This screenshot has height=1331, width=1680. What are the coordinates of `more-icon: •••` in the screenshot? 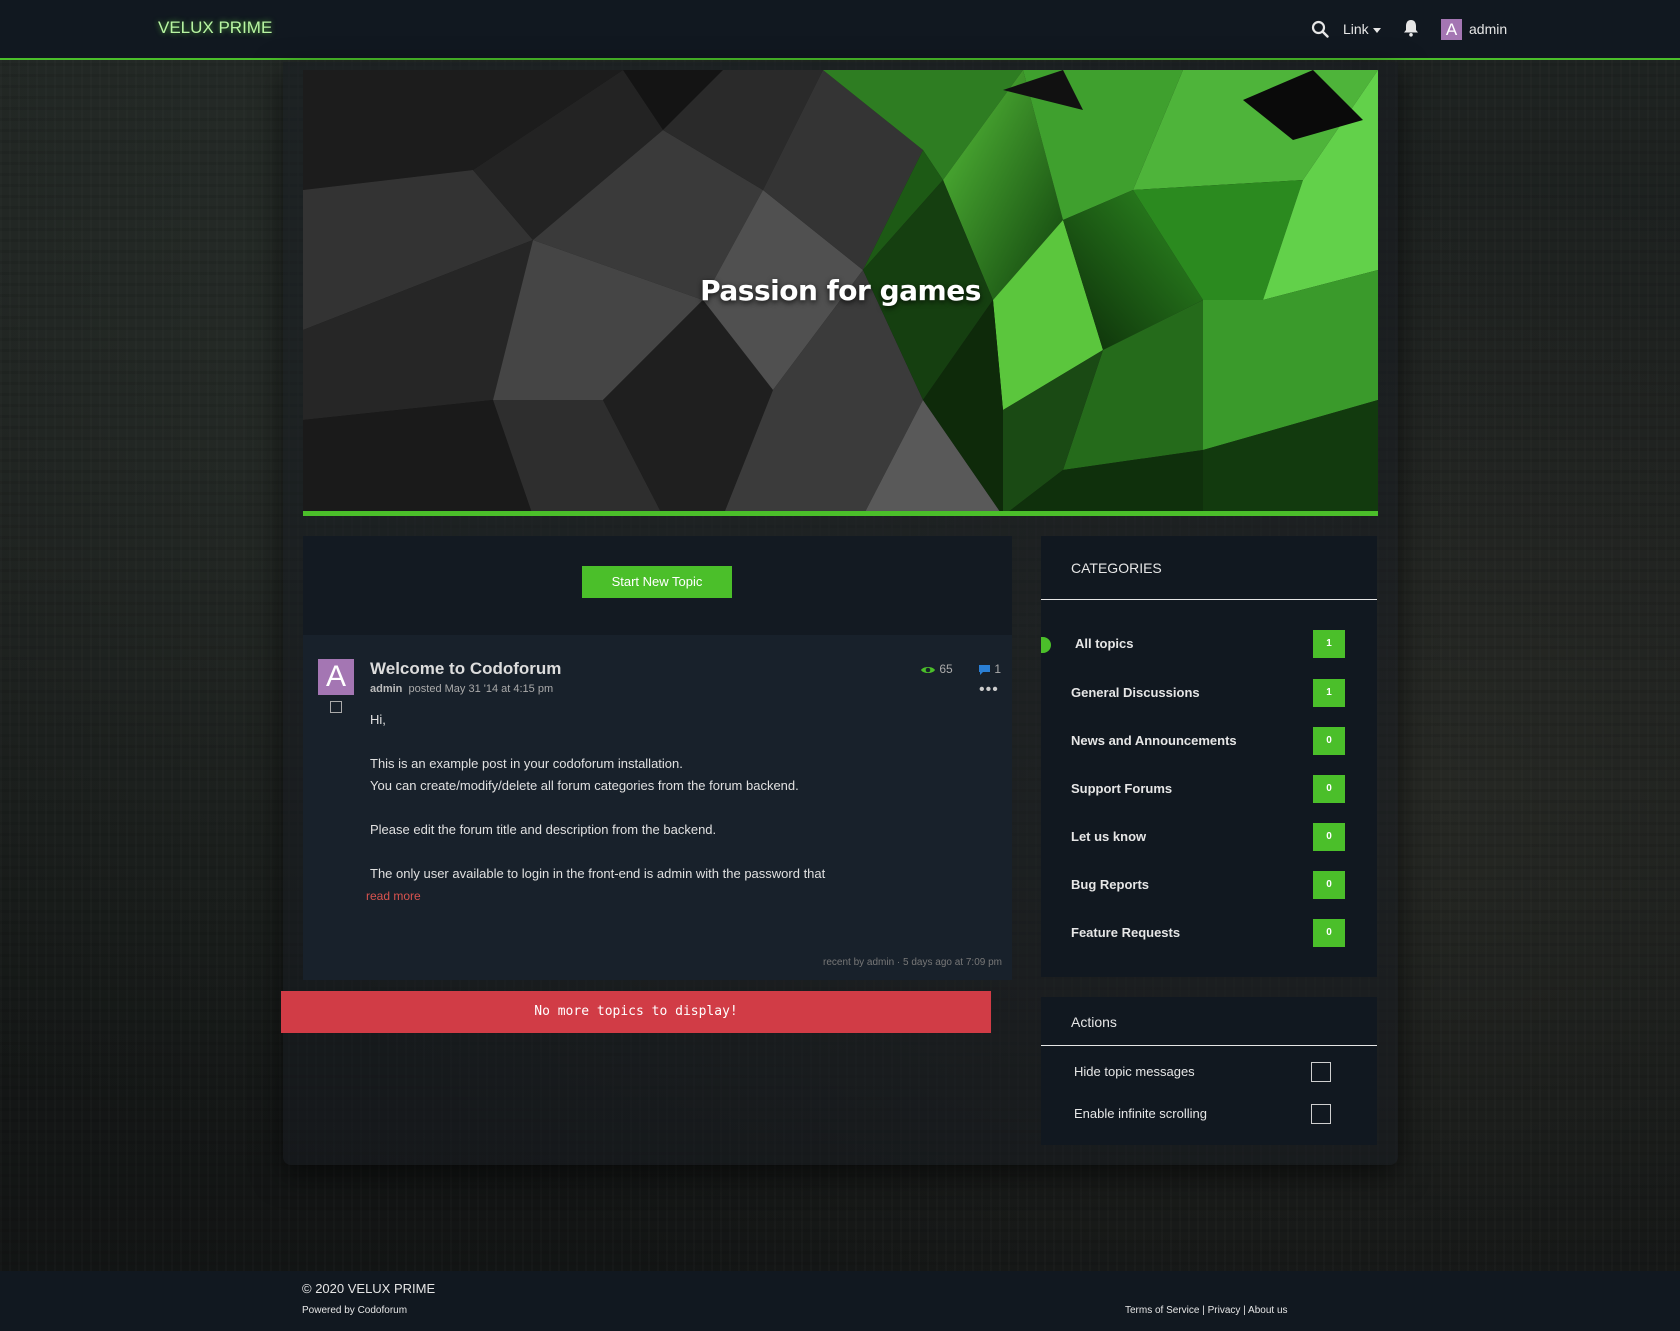 It's located at (989, 690).